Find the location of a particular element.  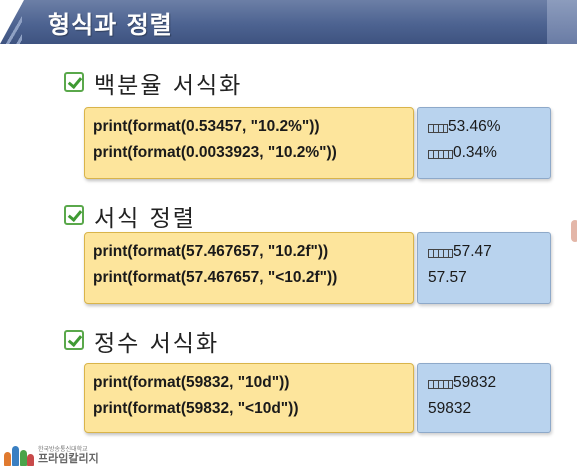

slide-header: 형식과 정렬 is located at coordinates (288, 22).